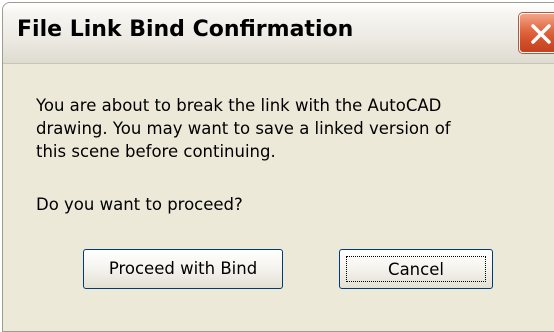 This screenshot has width=554, height=332. I want to click on close-button, so click(536, 33).